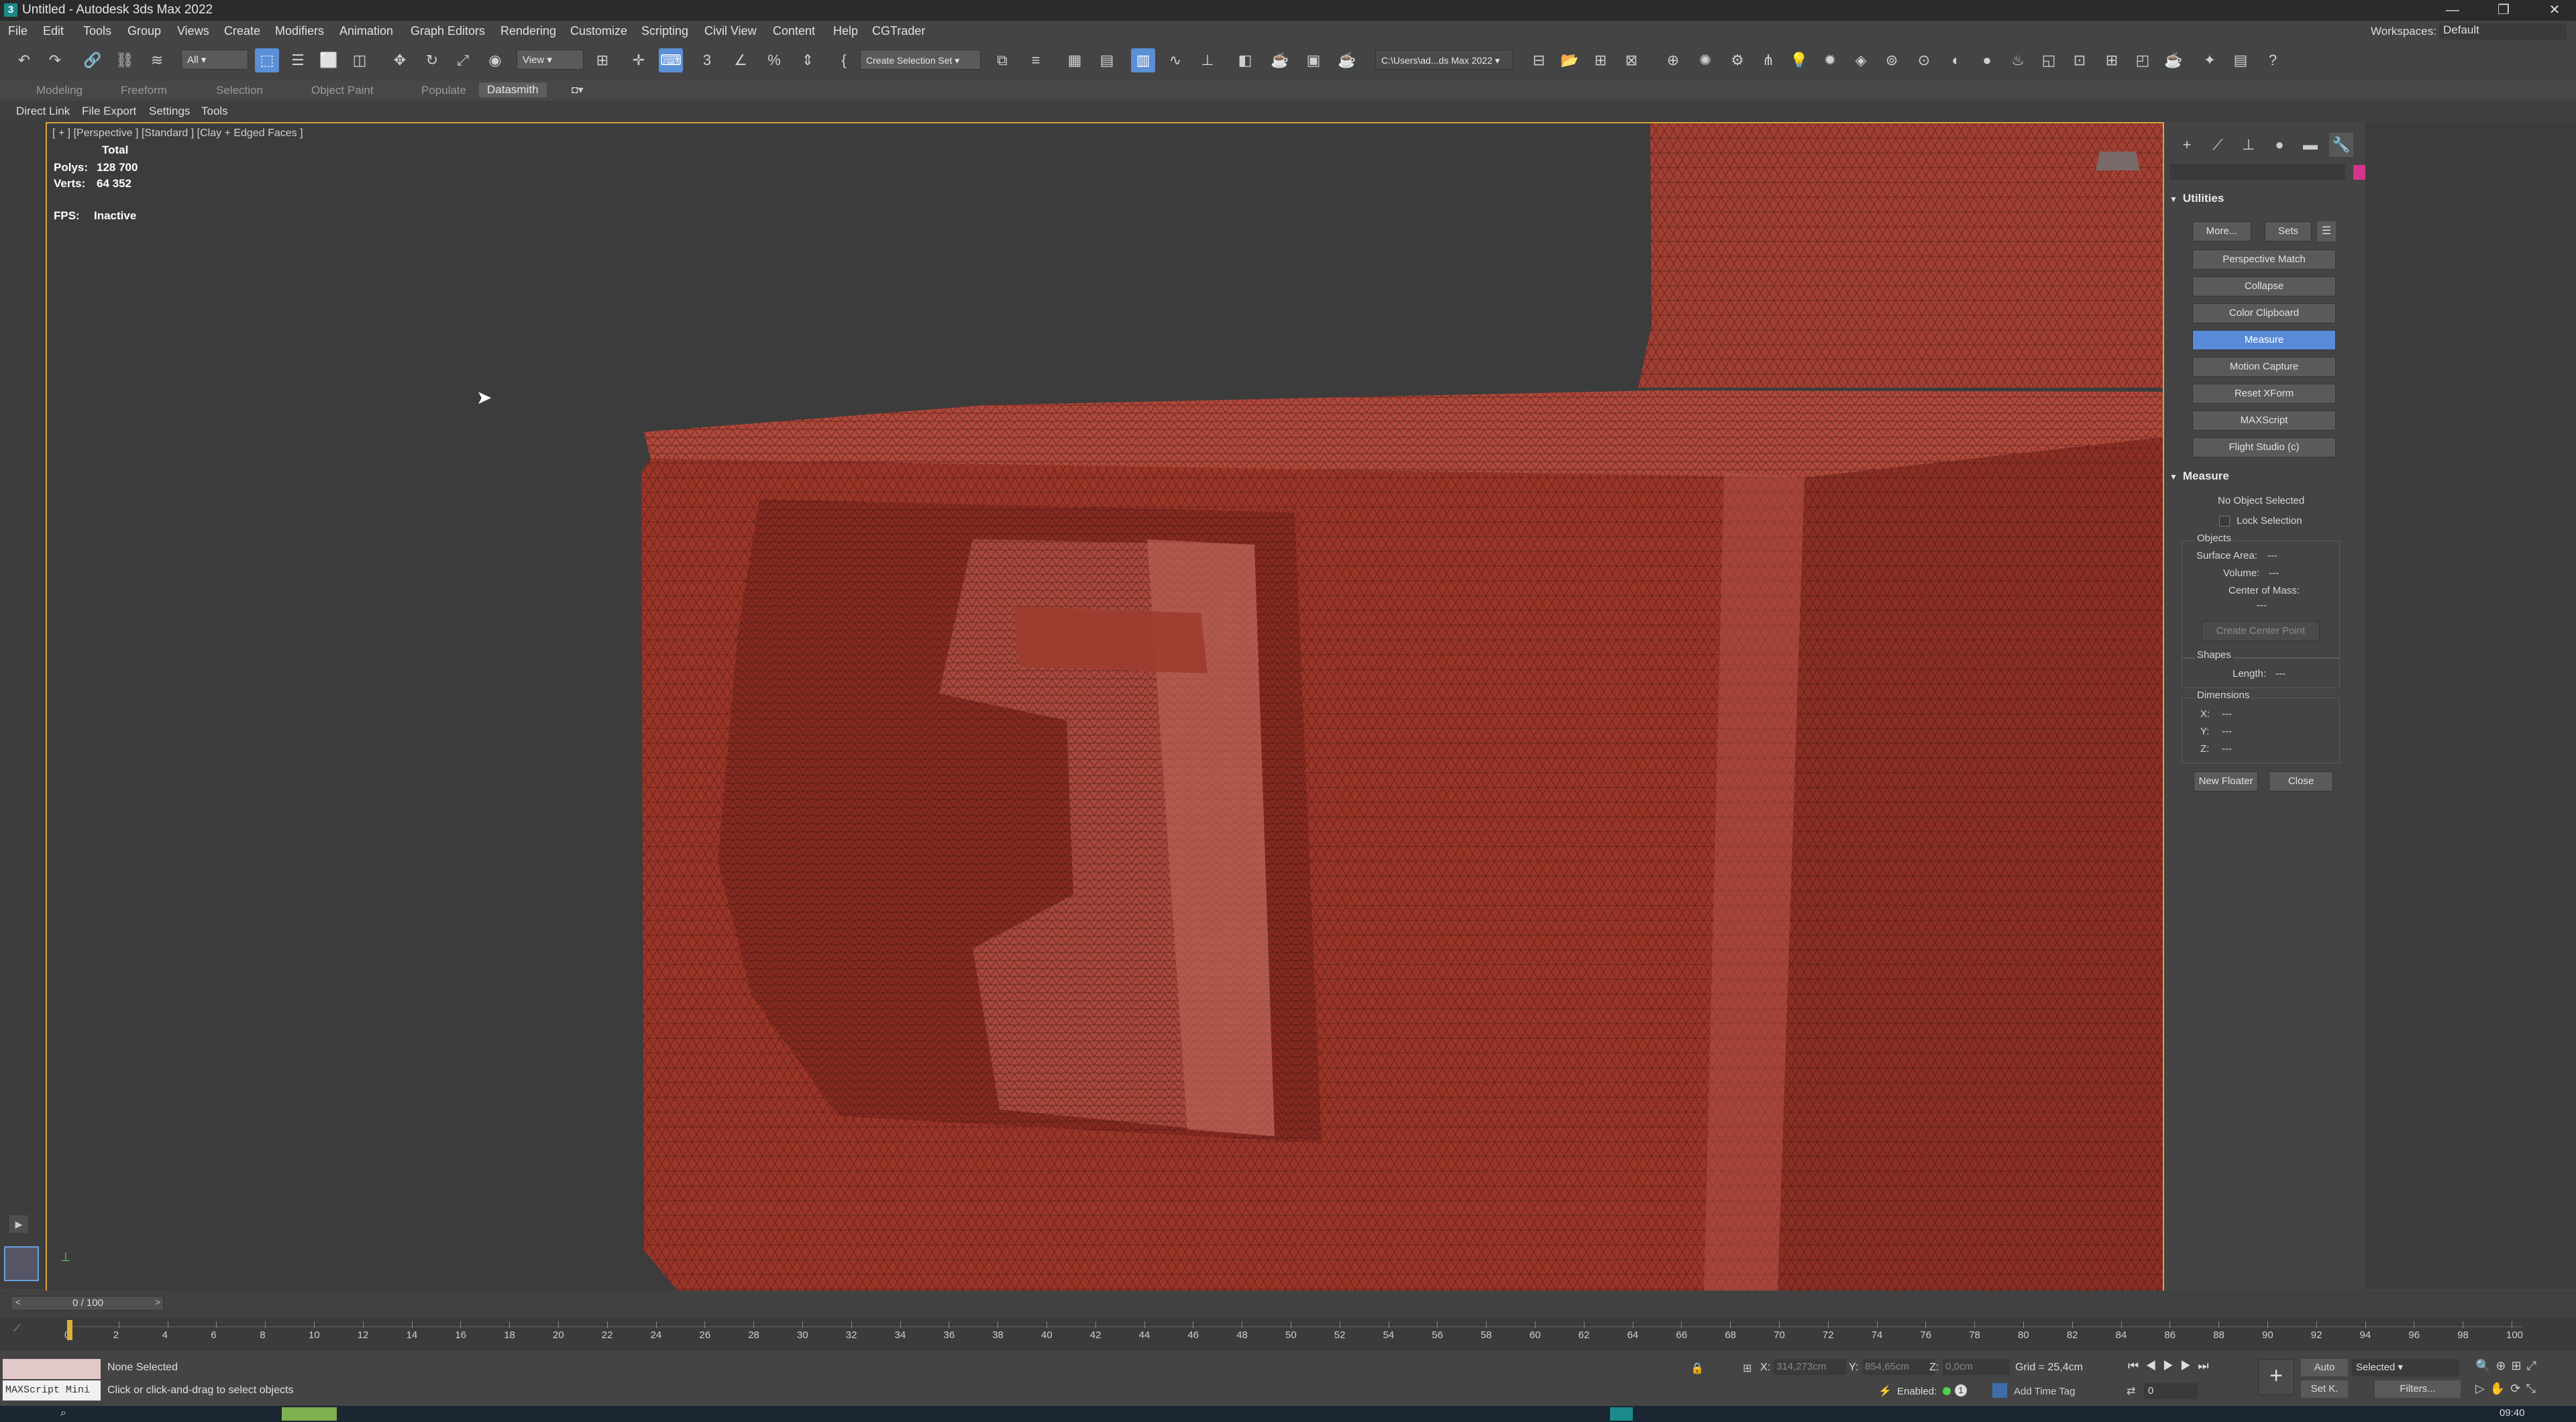  What do you see at coordinates (21, 1264) in the screenshot?
I see `viewport-layout-icon` at bounding box center [21, 1264].